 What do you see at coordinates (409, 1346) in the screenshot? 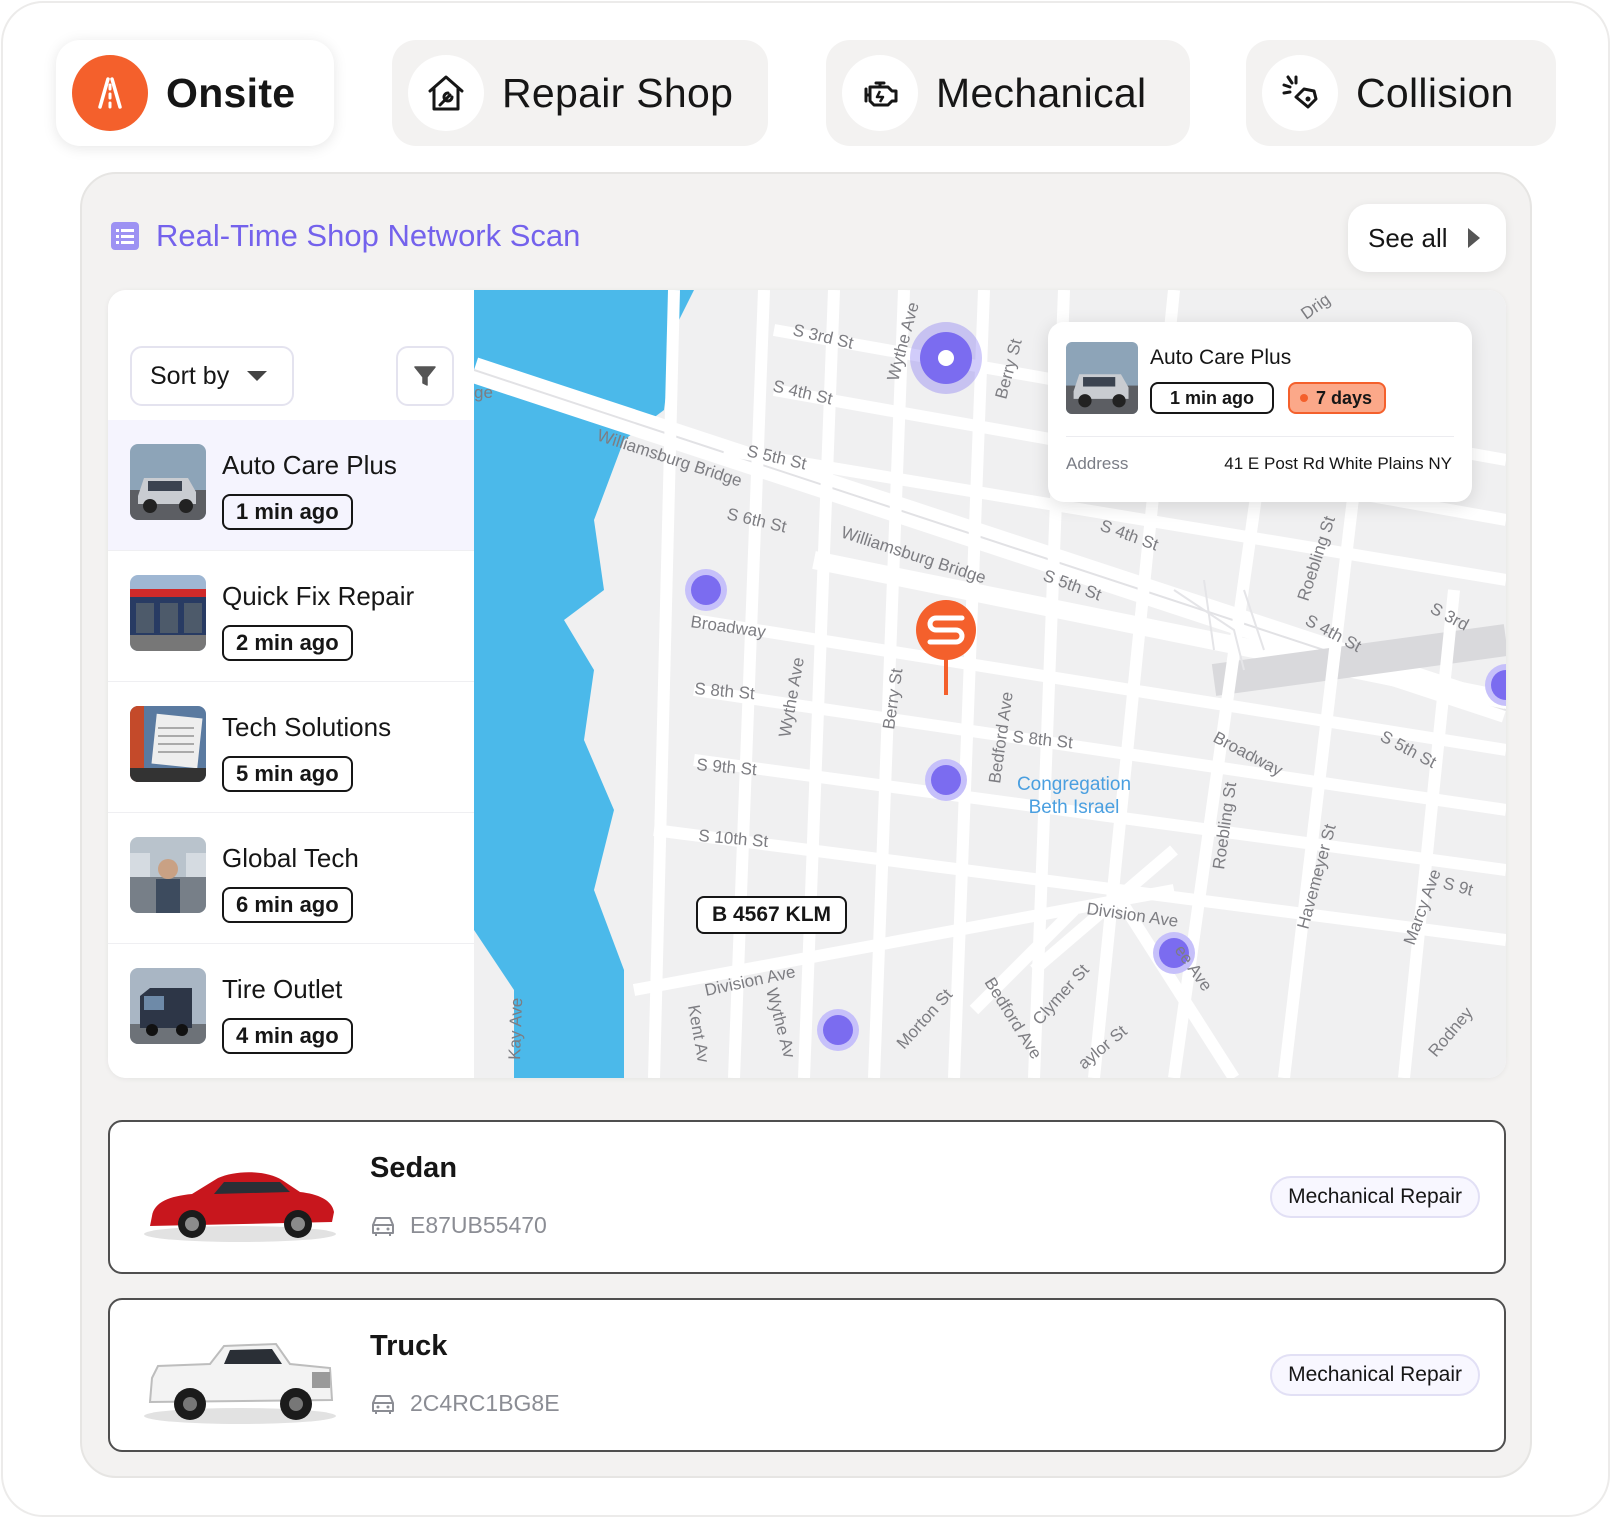
I see `vehicle-type: Truck` at bounding box center [409, 1346].